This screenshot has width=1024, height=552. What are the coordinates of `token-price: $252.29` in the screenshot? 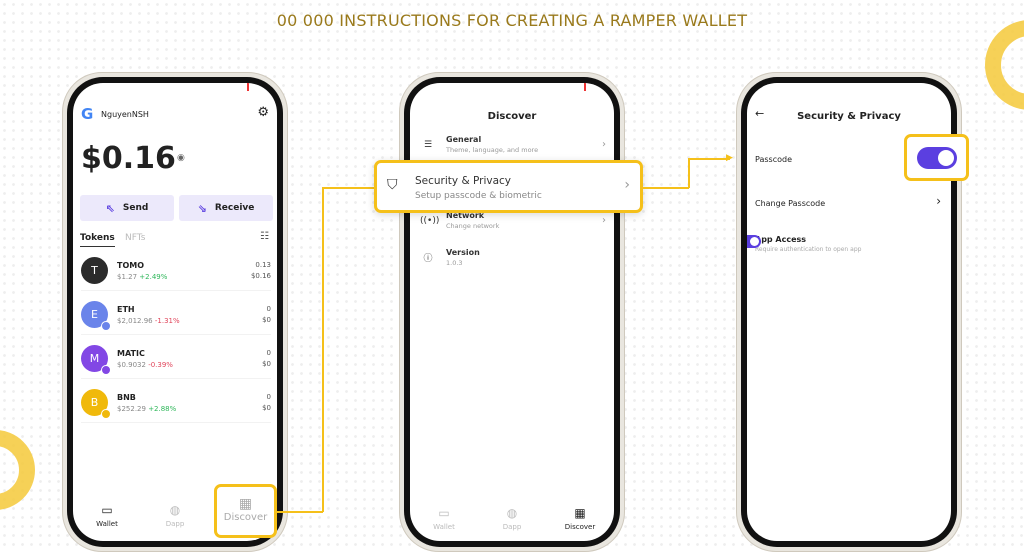 It's located at (131, 408).